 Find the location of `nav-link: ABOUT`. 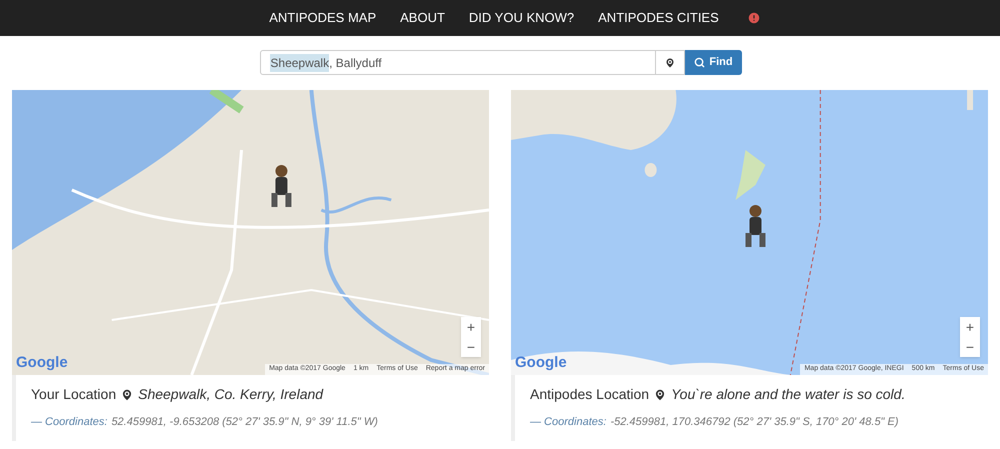

nav-link: ABOUT is located at coordinates (422, 18).